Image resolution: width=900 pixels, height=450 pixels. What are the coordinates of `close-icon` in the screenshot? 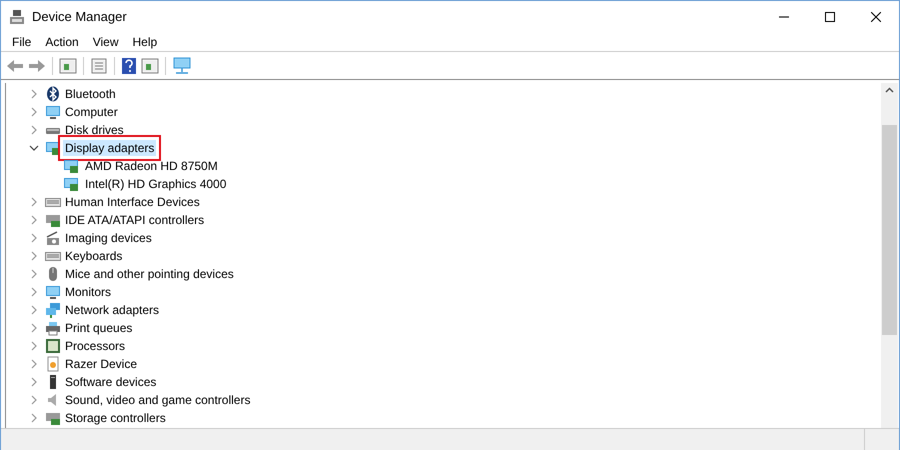 It's located at (876, 17).